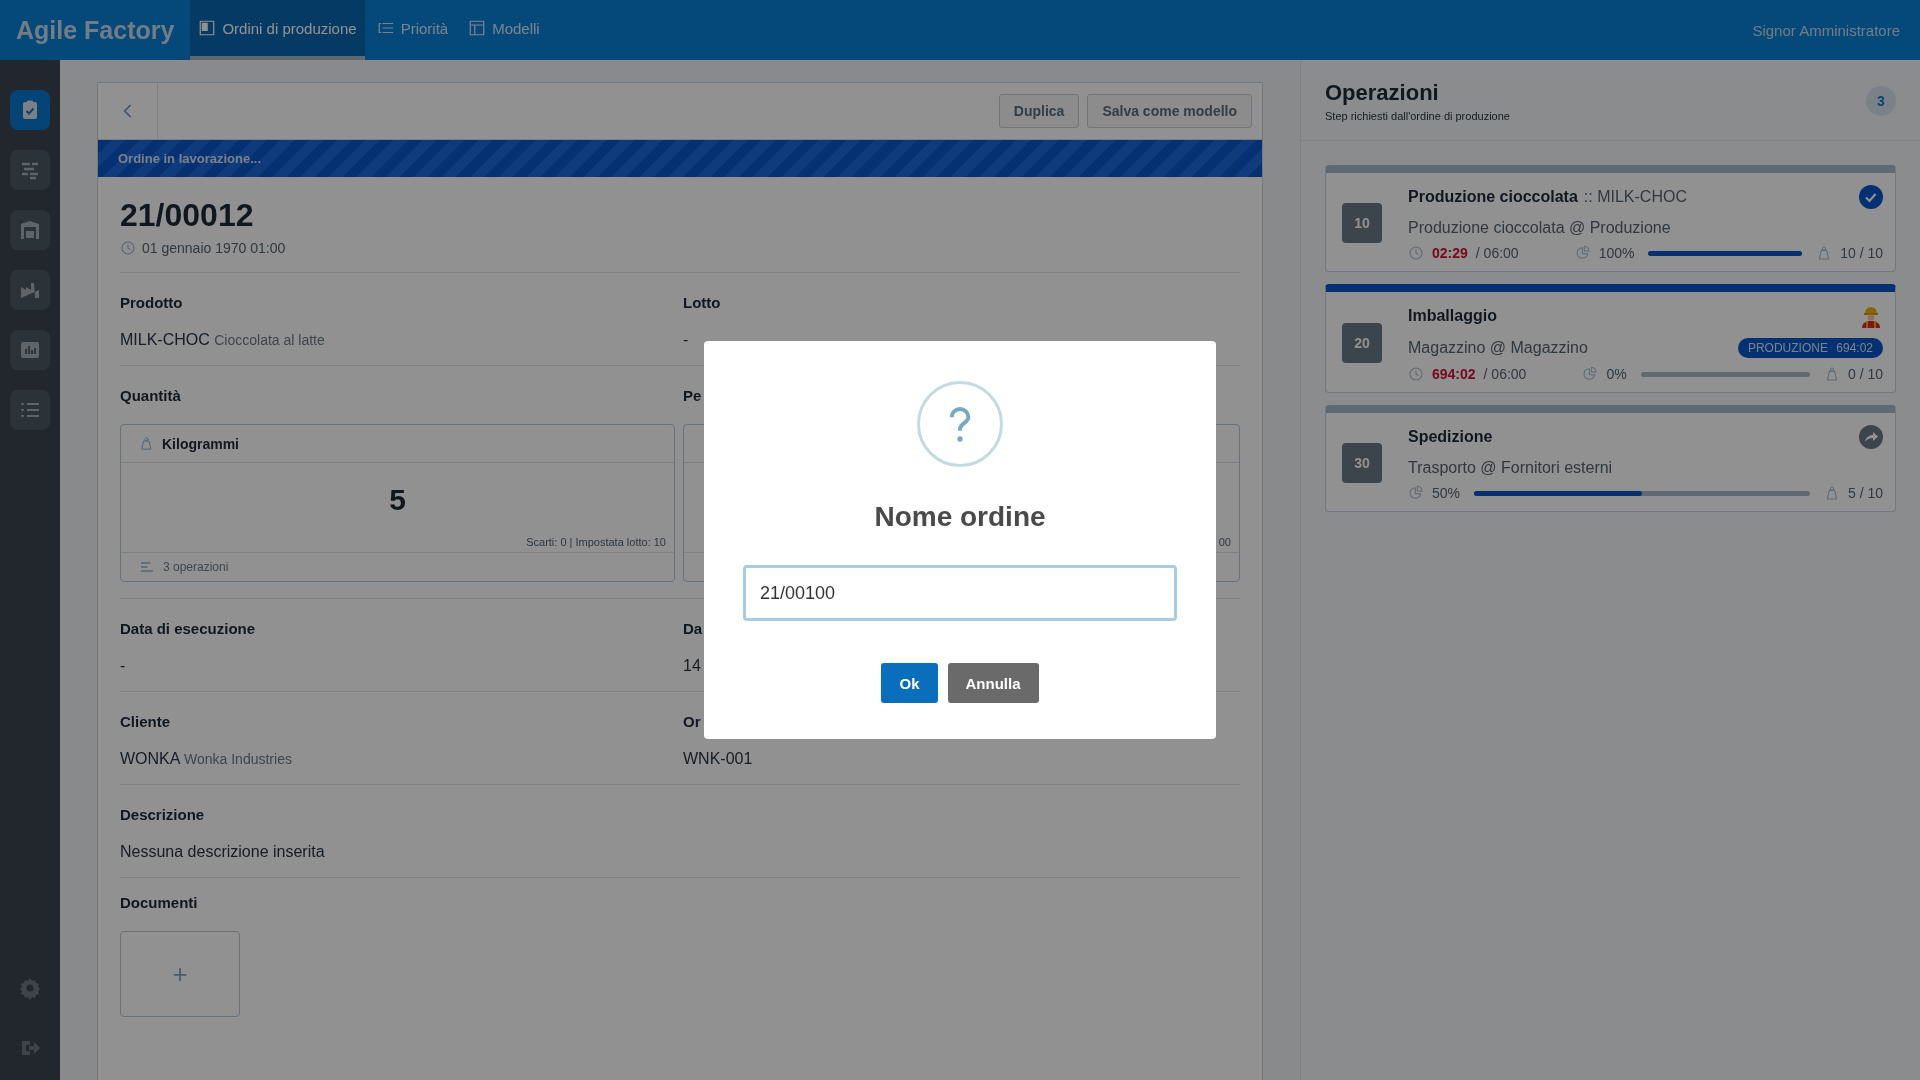 The height and width of the screenshot is (1080, 1920). Describe the element at coordinates (596, 543) in the screenshot. I see `quantity-note: Scarti: 0 | Impostata lotto: 10` at that location.